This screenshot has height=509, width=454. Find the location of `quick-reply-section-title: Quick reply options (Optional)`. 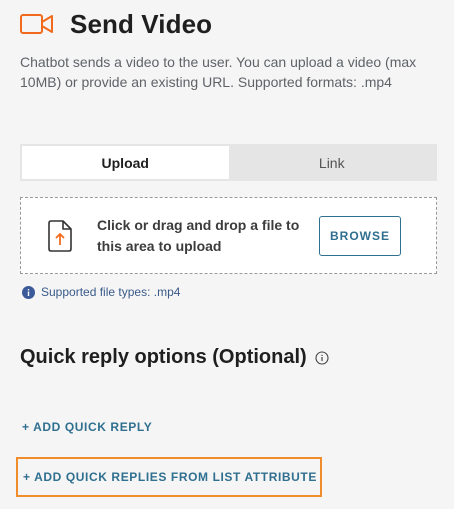

quick-reply-section-title: Quick reply options (Optional) is located at coordinates (174, 357).